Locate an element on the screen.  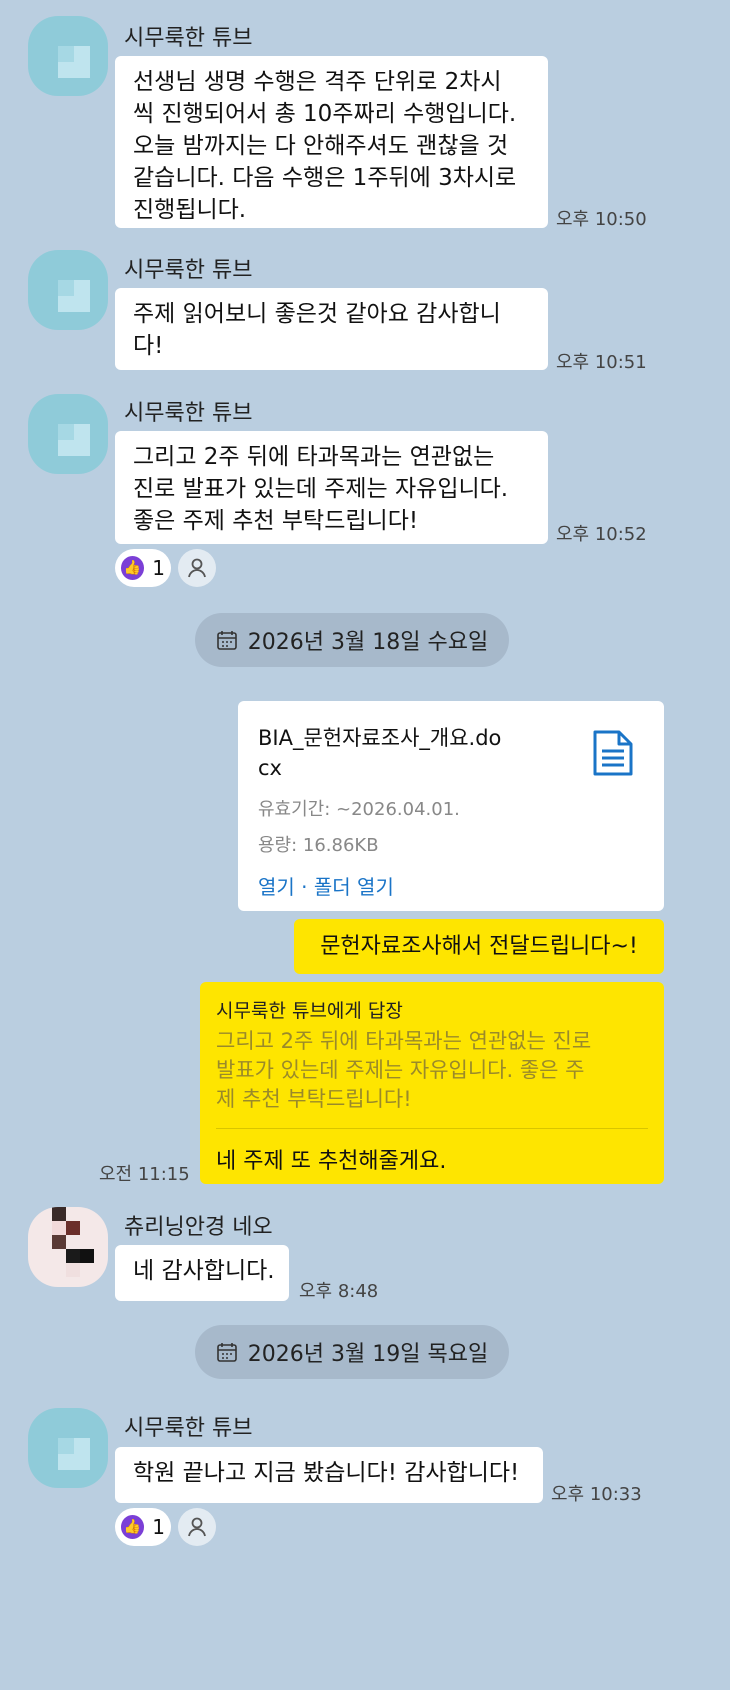
message-bubble: 주제 읽어보니 좋은것 같아요 감사합니 다! is located at coordinates (331, 329).